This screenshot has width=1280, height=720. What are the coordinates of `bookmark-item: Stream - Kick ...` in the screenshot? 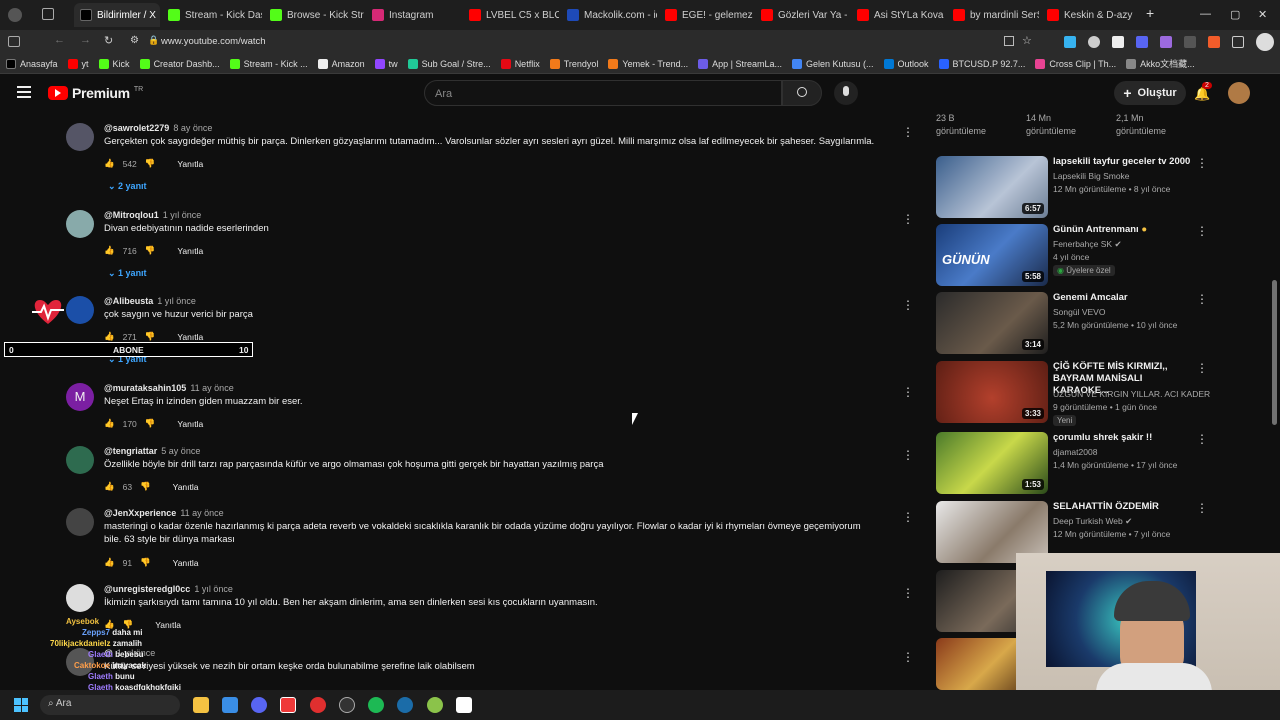 It's located at (268, 63).